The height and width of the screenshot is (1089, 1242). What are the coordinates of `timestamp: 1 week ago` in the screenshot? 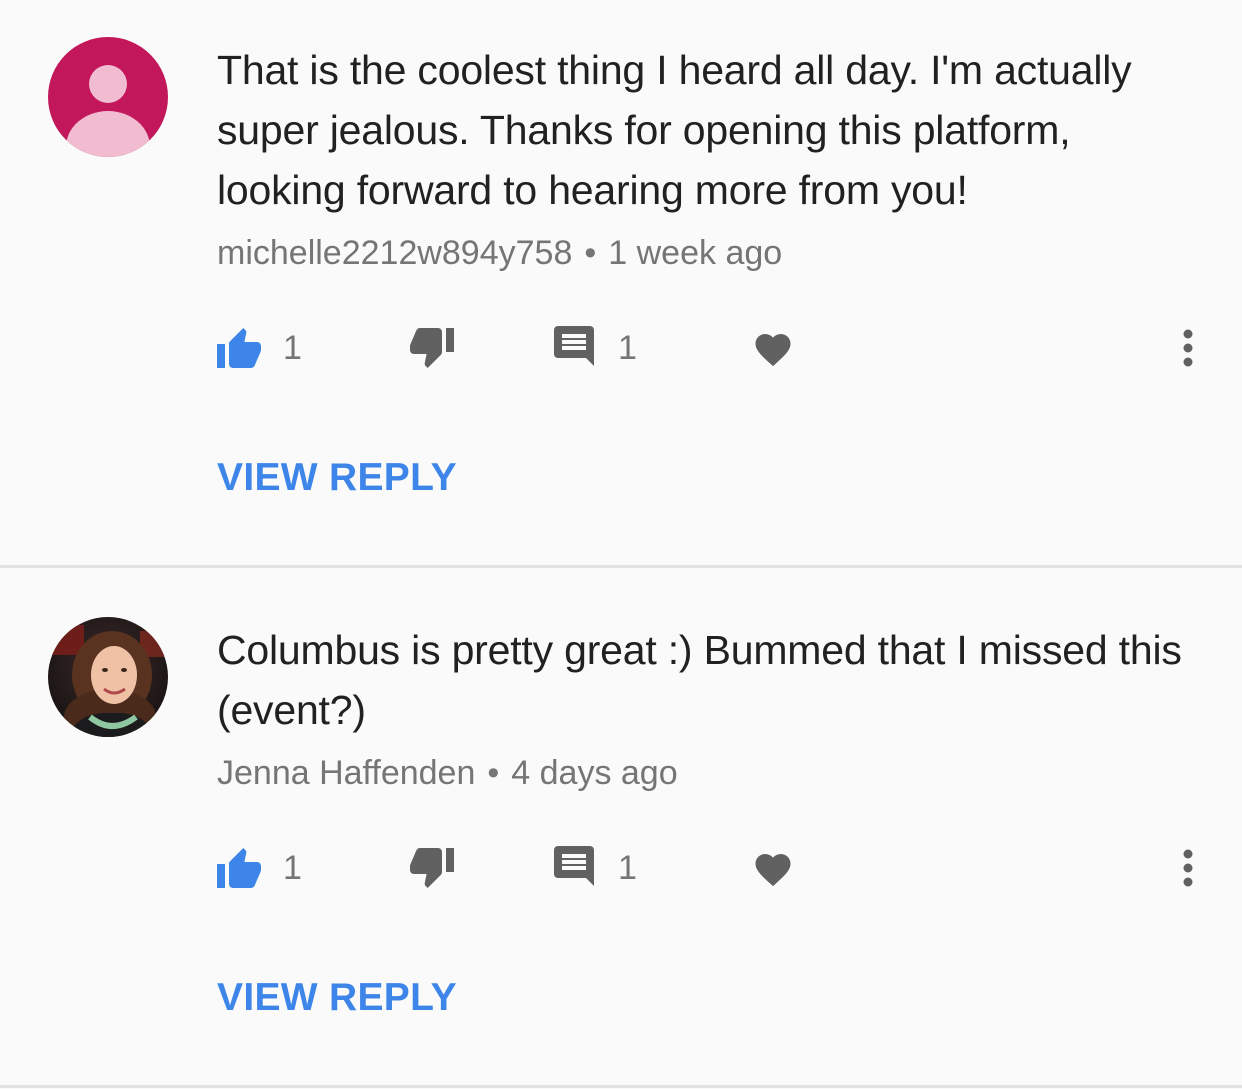 It's located at (695, 253).